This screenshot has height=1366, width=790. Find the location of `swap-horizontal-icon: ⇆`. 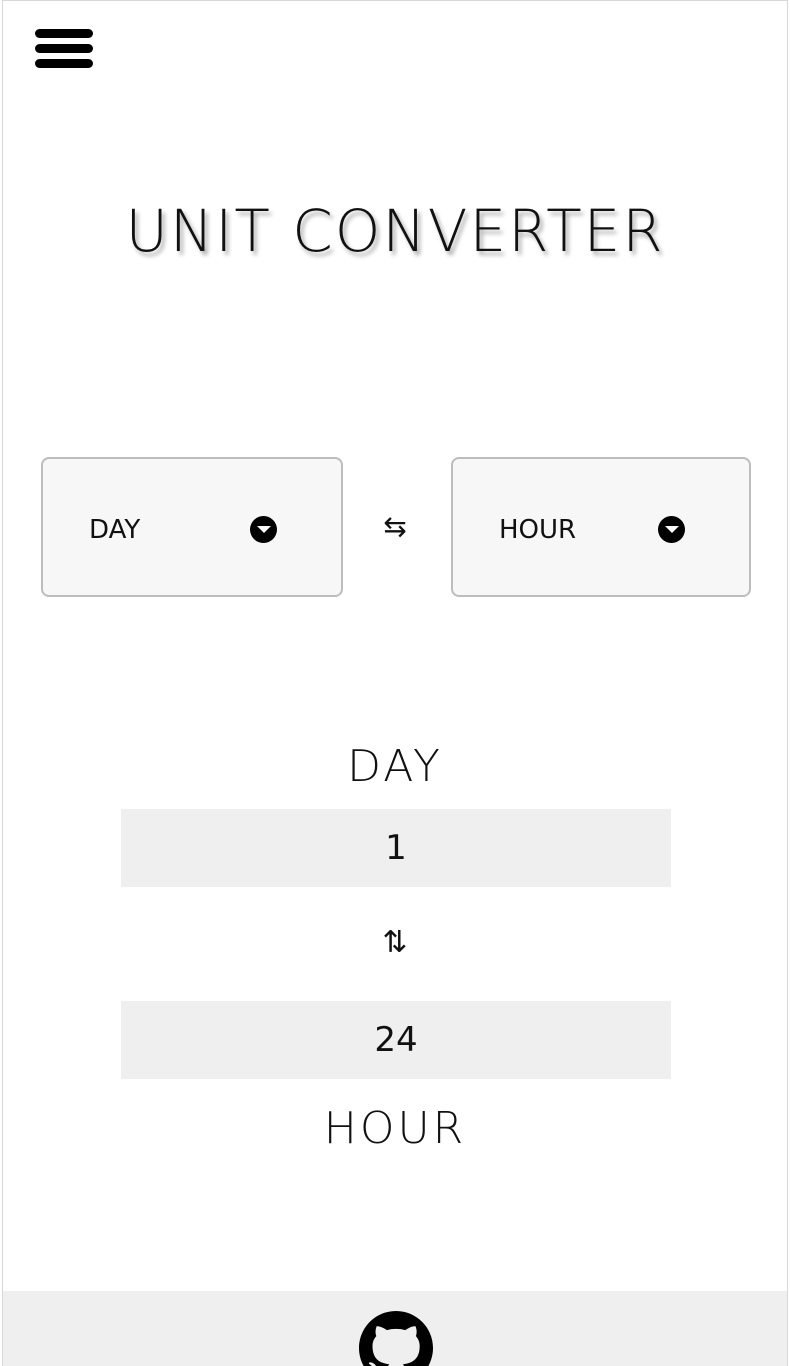

swap-horizontal-icon: ⇆ is located at coordinates (395, 527).